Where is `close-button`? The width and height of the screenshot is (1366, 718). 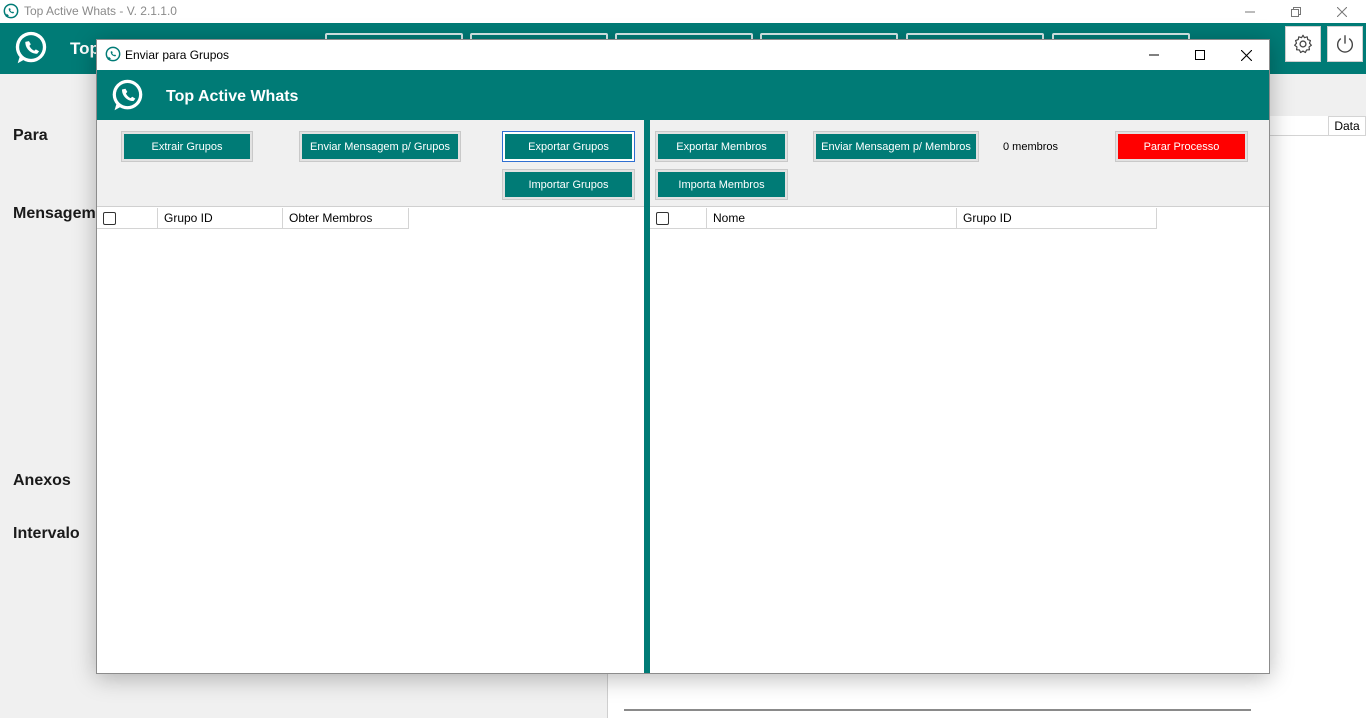
close-button is located at coordinates (1342, 11).